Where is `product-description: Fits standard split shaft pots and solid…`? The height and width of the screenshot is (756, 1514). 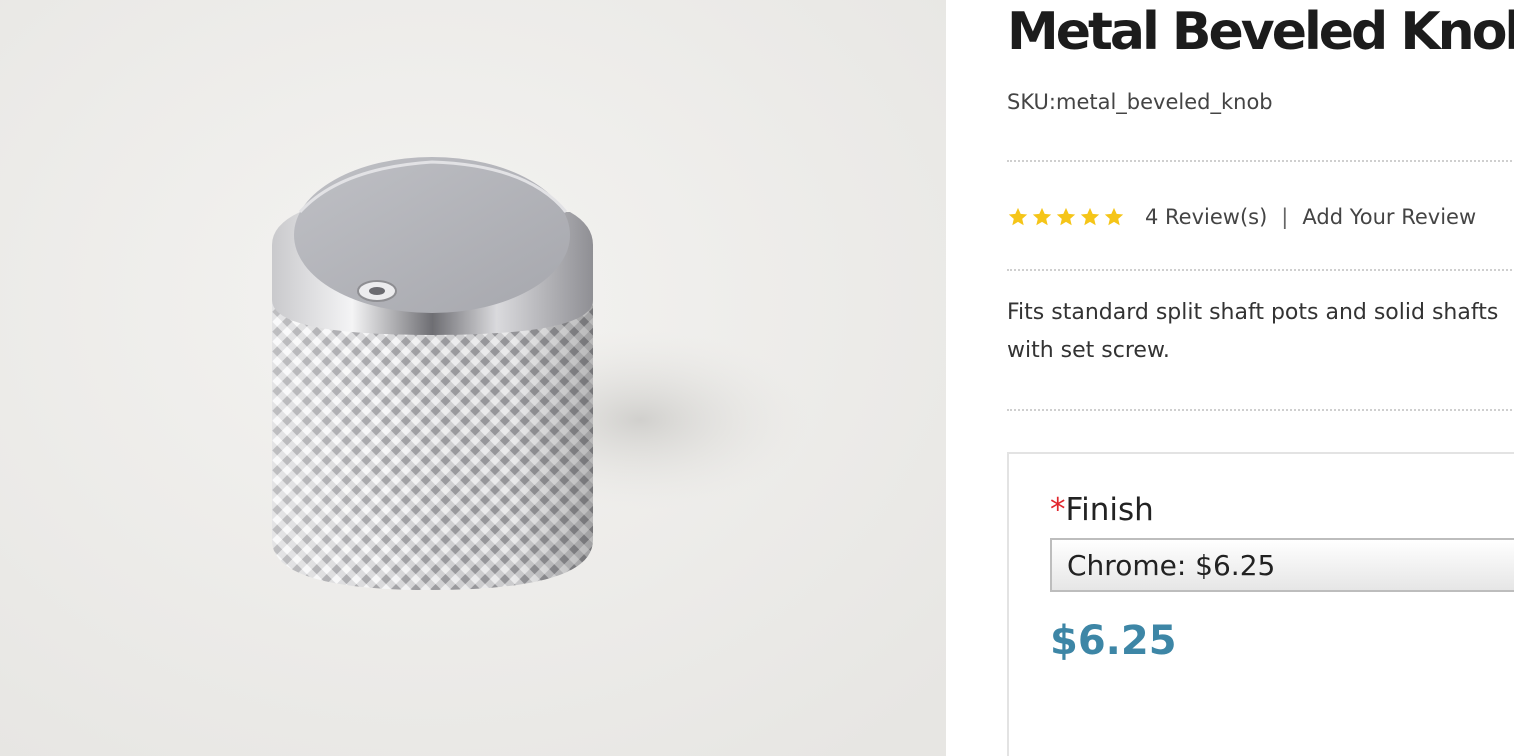 product-description: Fits standard split shaft pots and solid… is located at coordinates (1253, 331).